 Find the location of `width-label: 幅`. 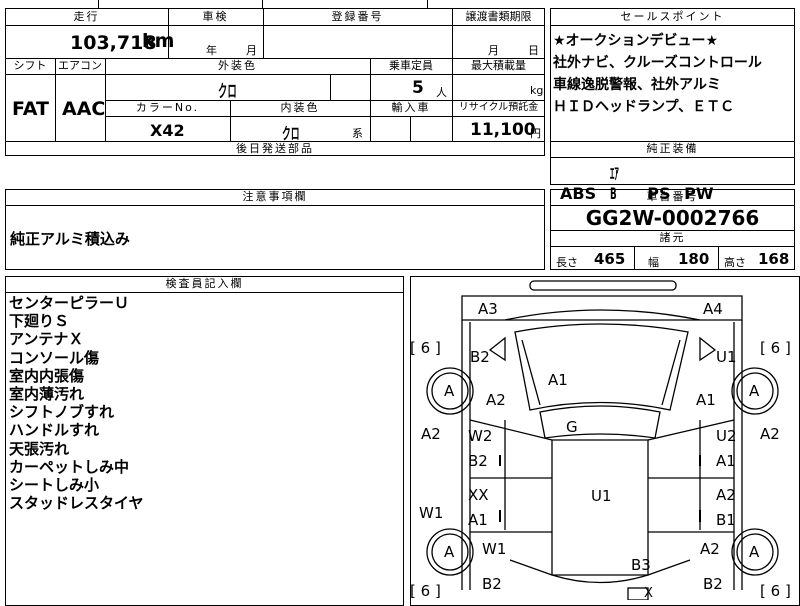

width-label: 幅 is located at coordinates (653, 262).